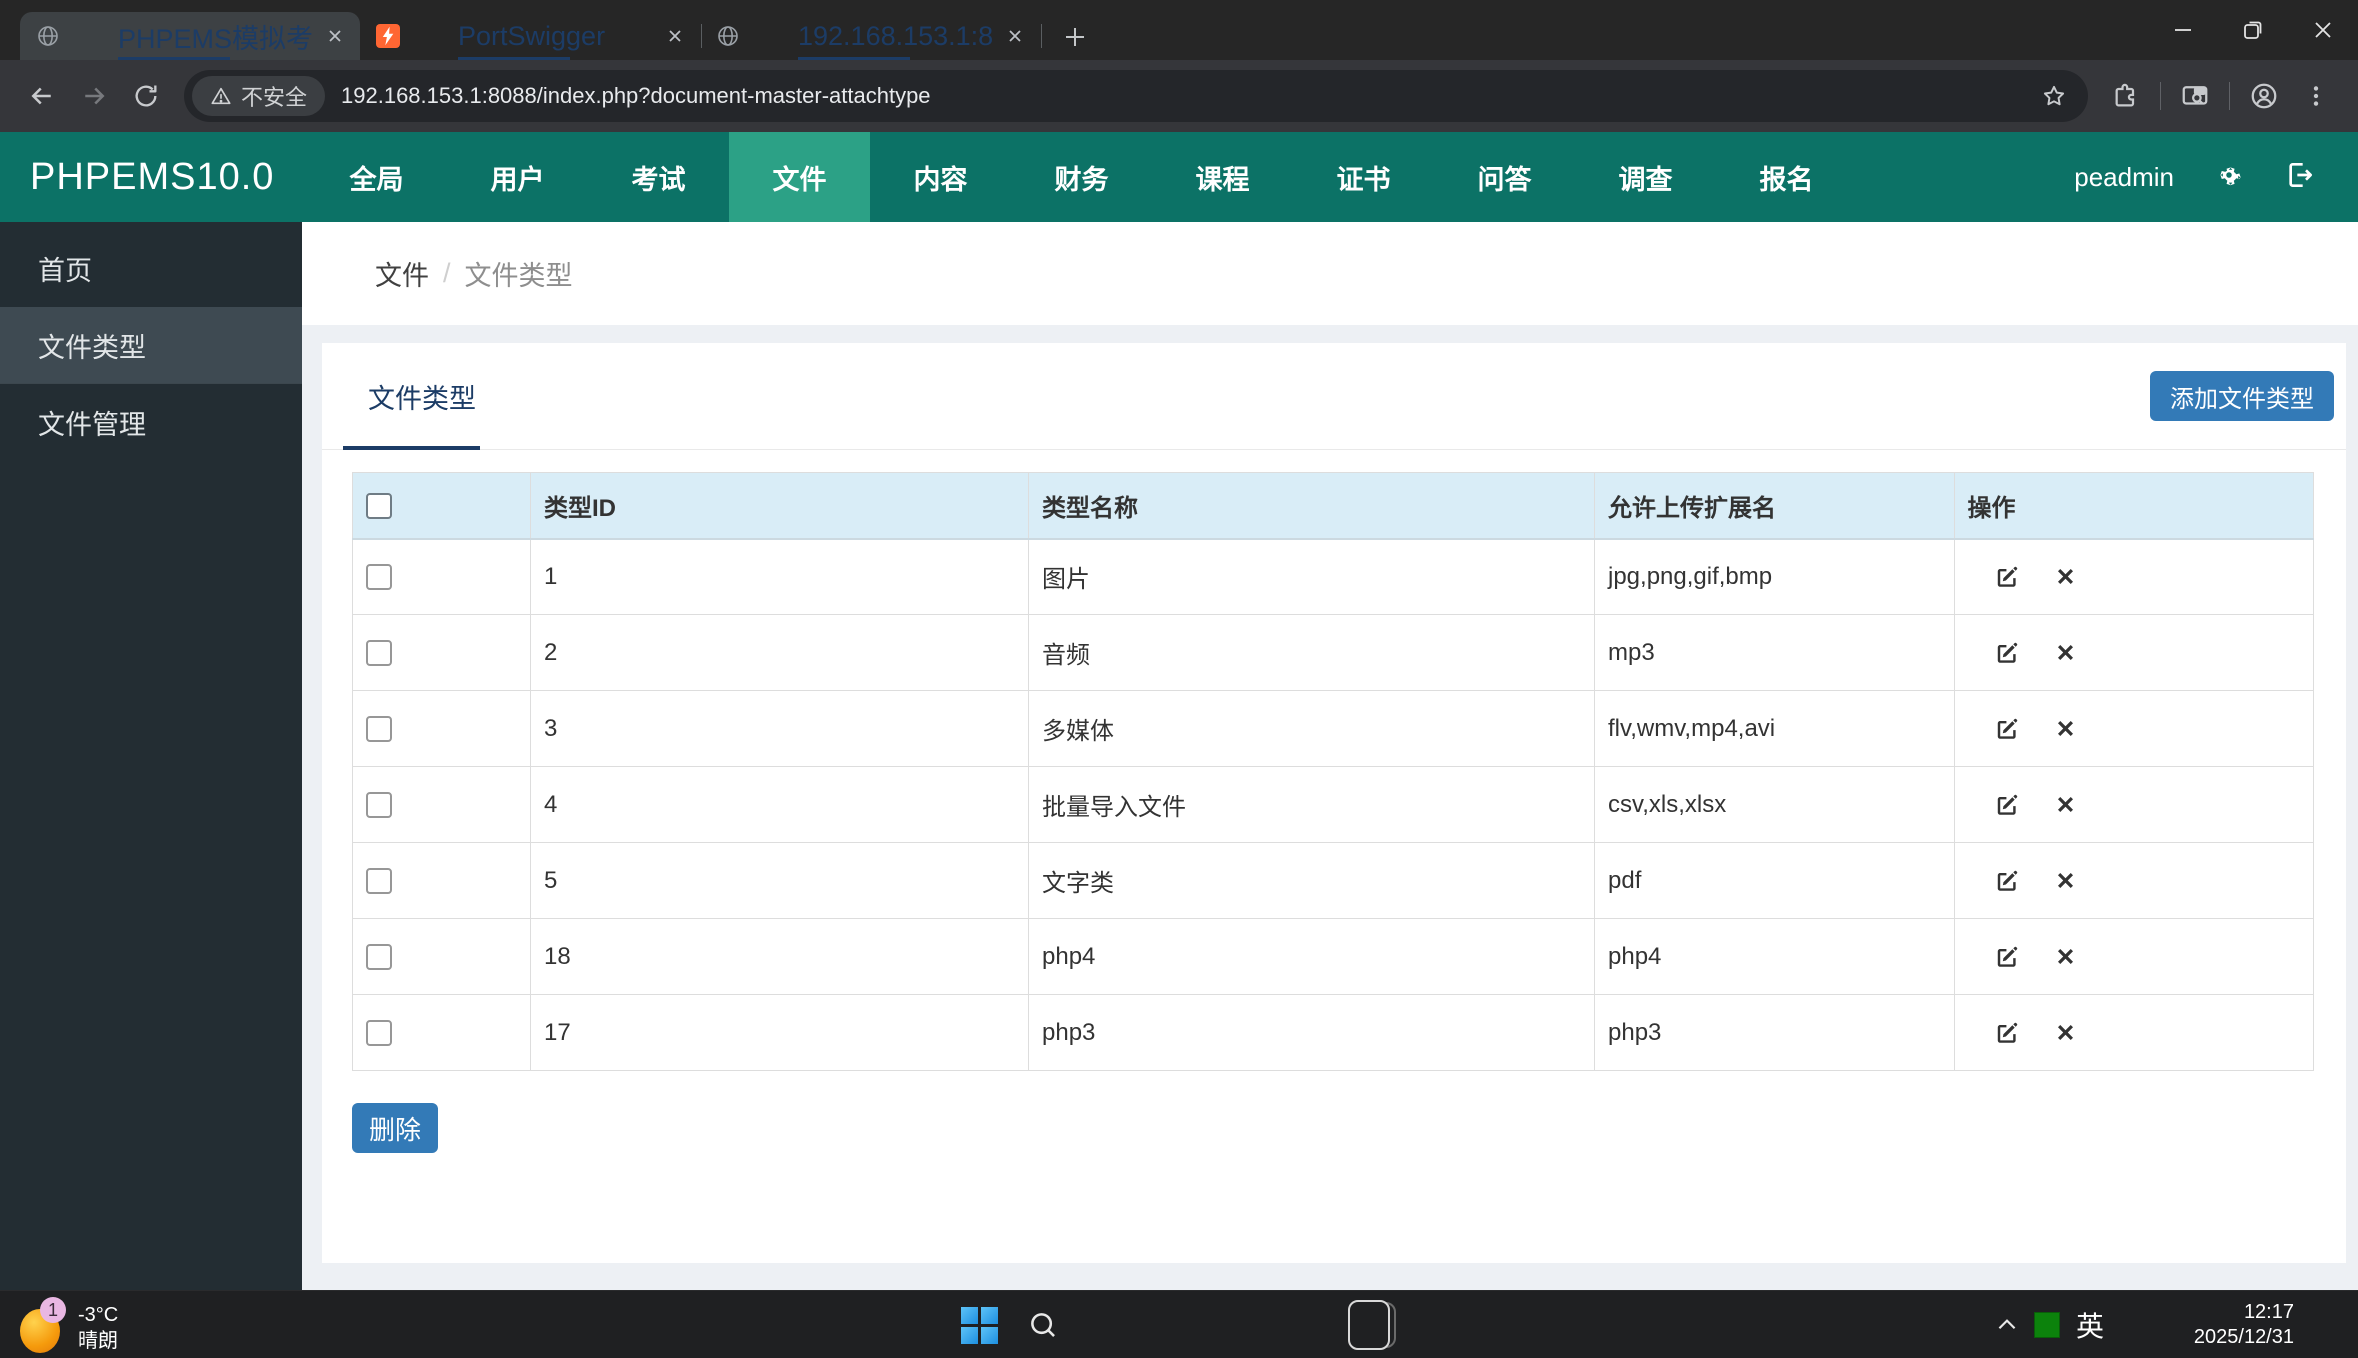 This screenshot has height=1358, width=2358. What do you see at coordinates (2323, 30) in the screenshot?
I see `window-close-button` at bounding box center [2323, 30].